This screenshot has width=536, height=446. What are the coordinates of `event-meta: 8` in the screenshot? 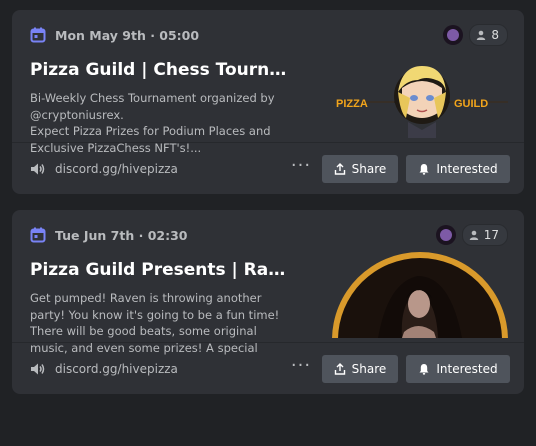 It's located at (475, 35).